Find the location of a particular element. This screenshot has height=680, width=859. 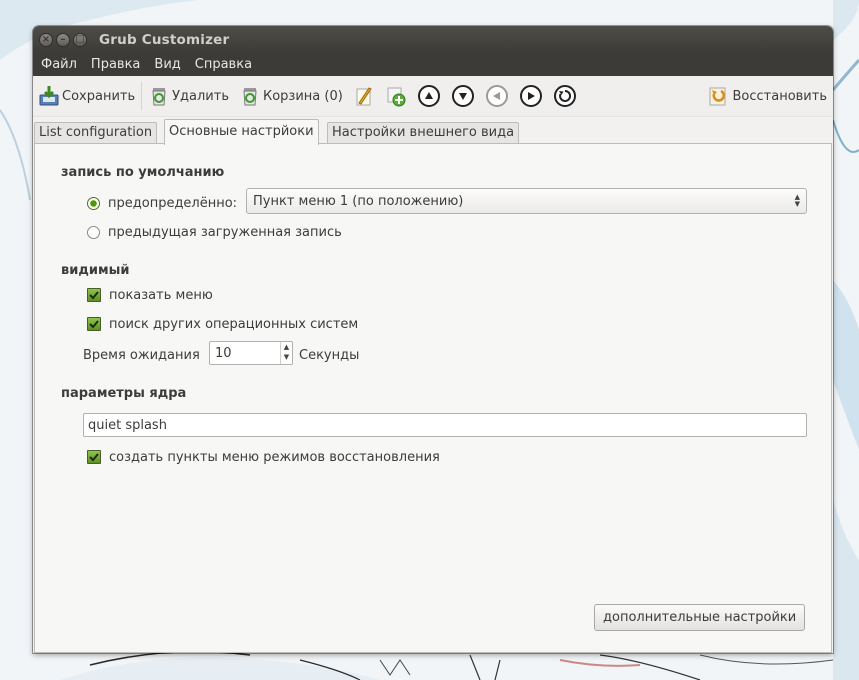

arrow-up-icon is located at coordinates (428, 95).